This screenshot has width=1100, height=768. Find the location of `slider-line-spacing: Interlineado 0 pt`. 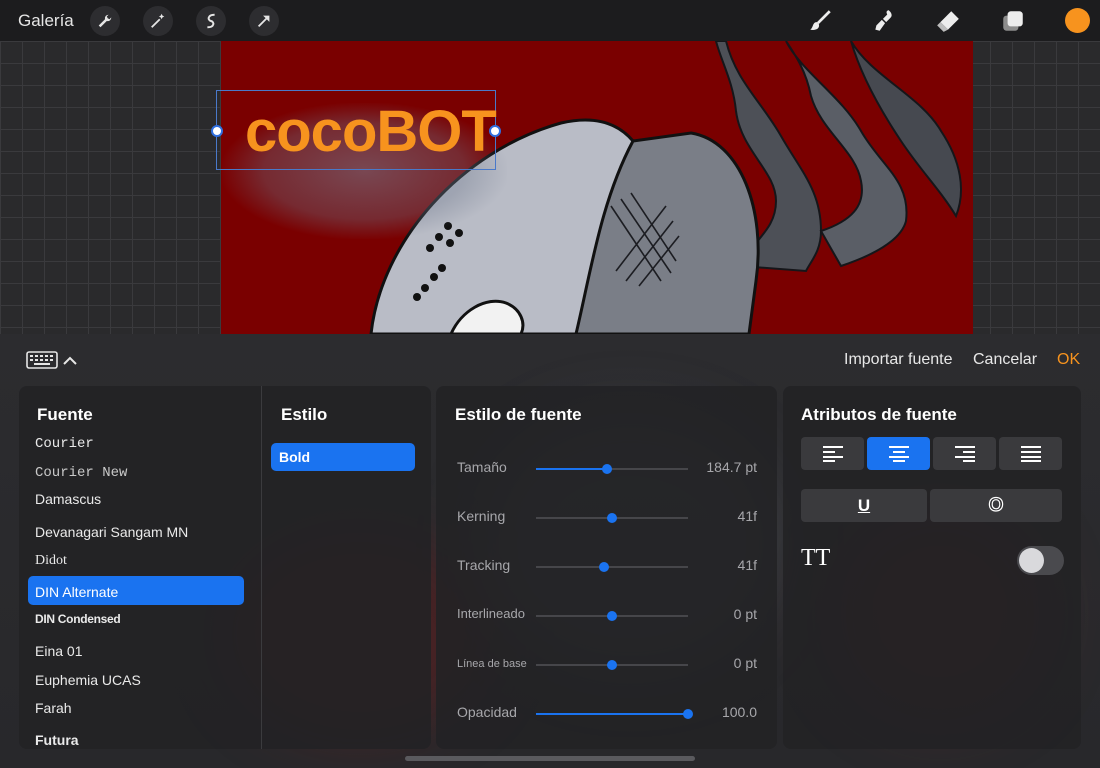

slider-line-spacing: Interlineado 0 pt is located at coordinates (607, 616).